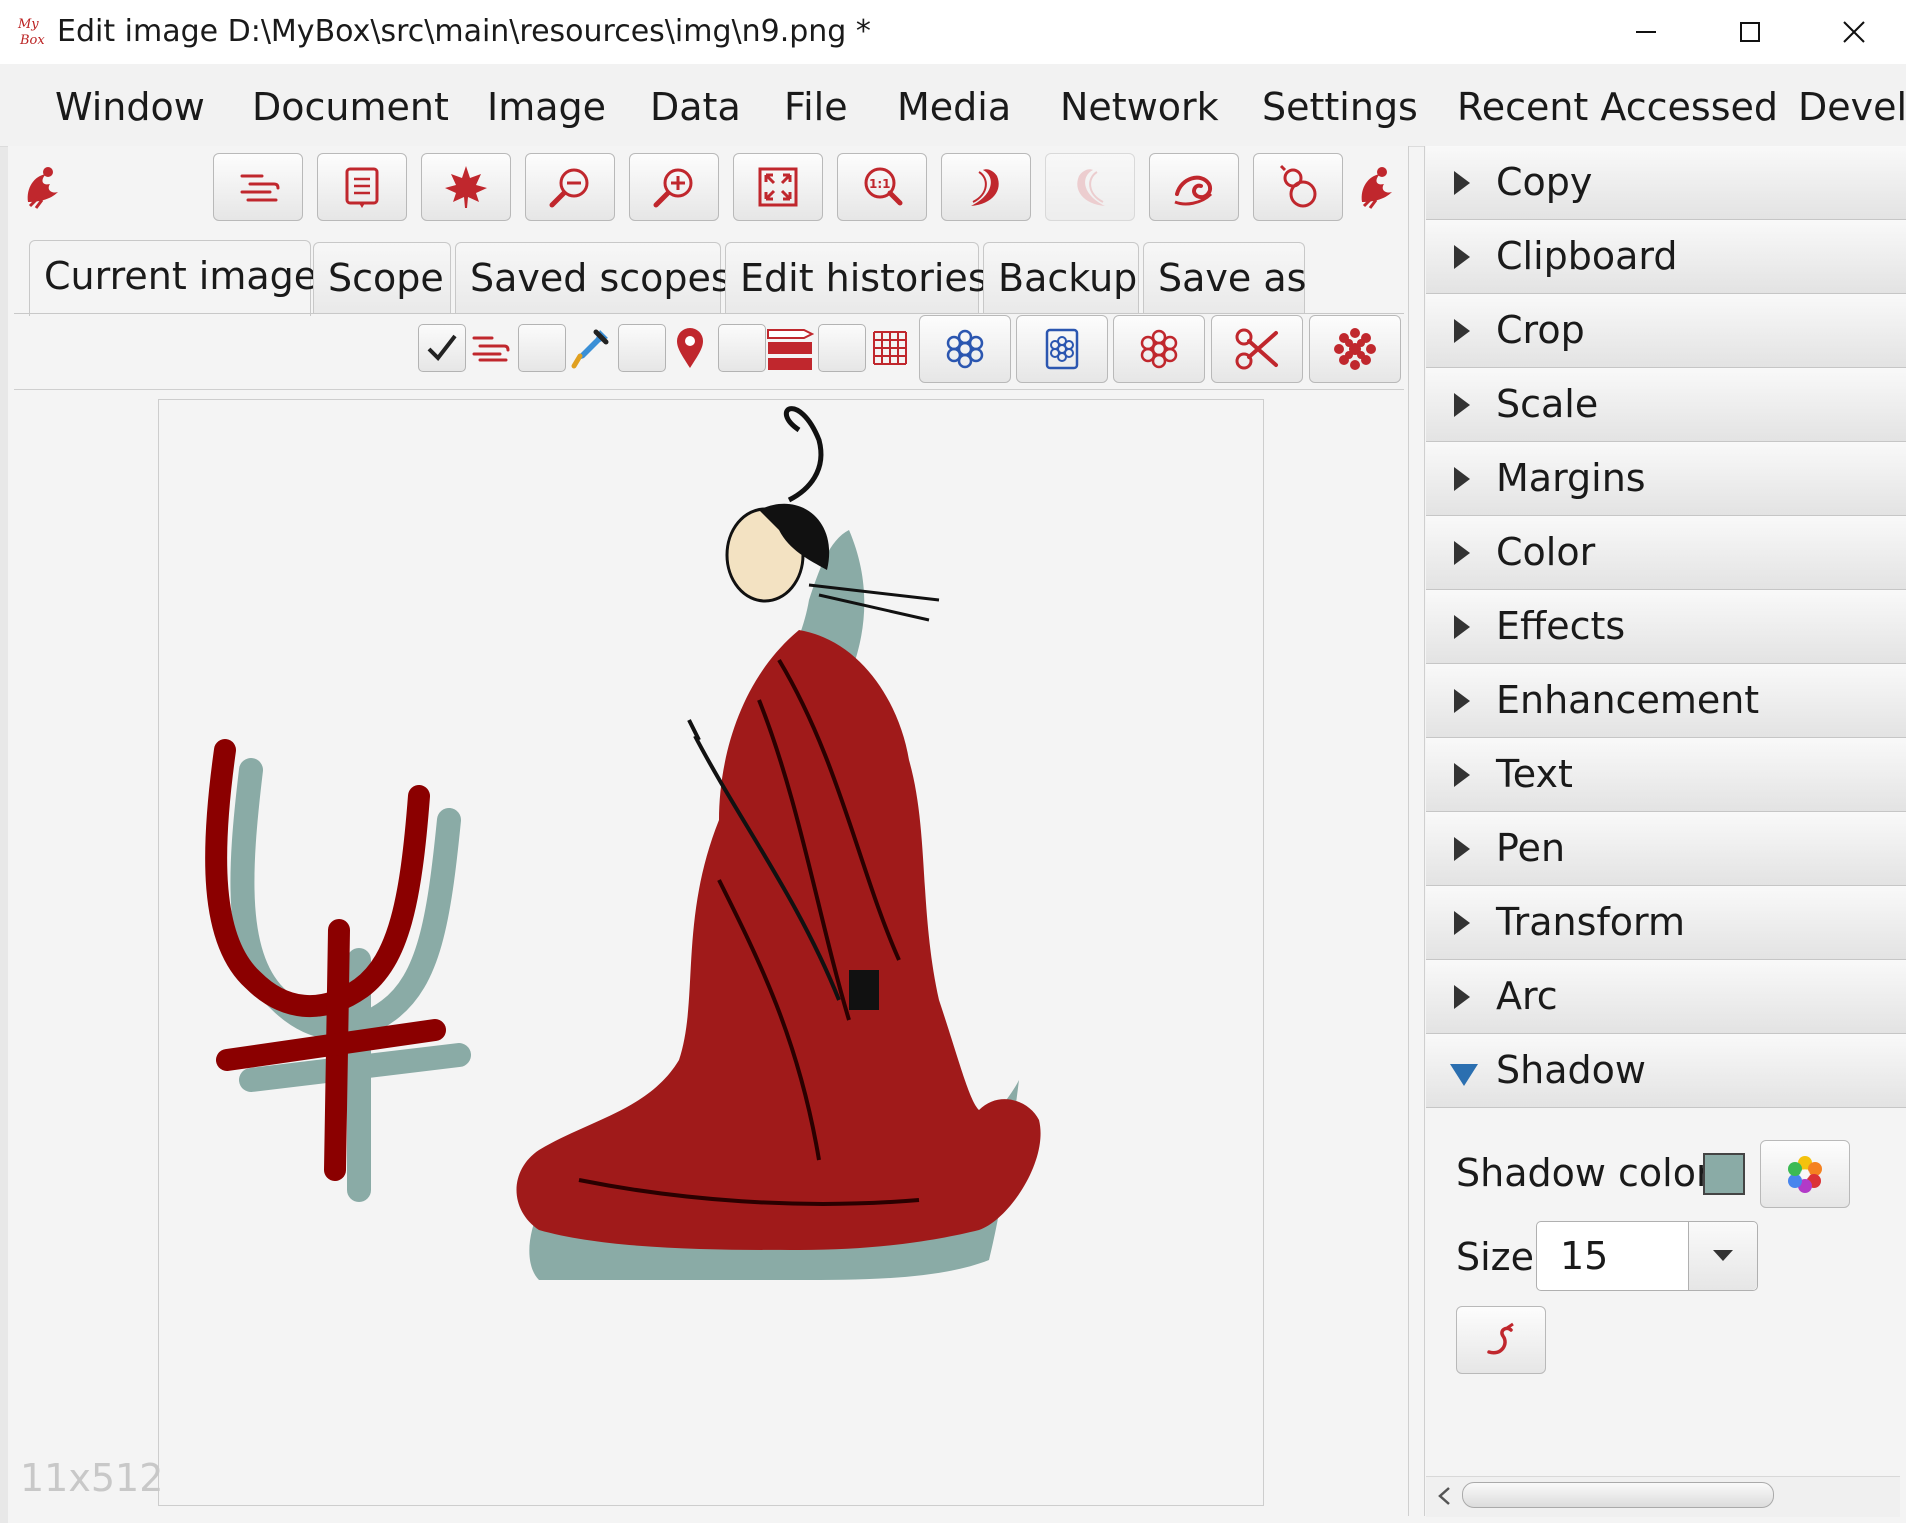  I want to click on menu-settings: Settings, so click(1340, 107).